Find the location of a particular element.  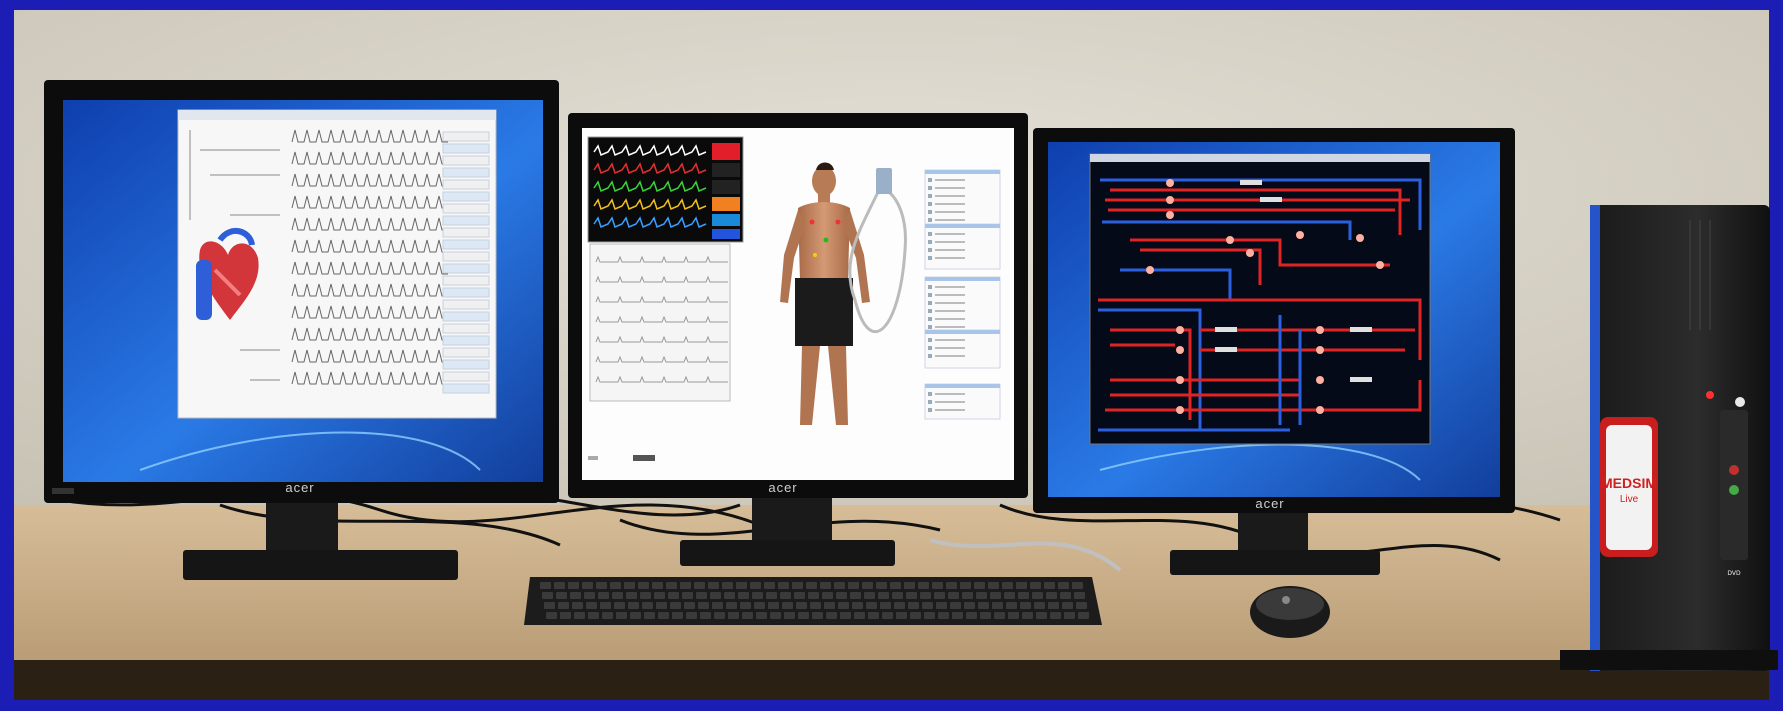

control-panel is located at coordinates (962, 246).